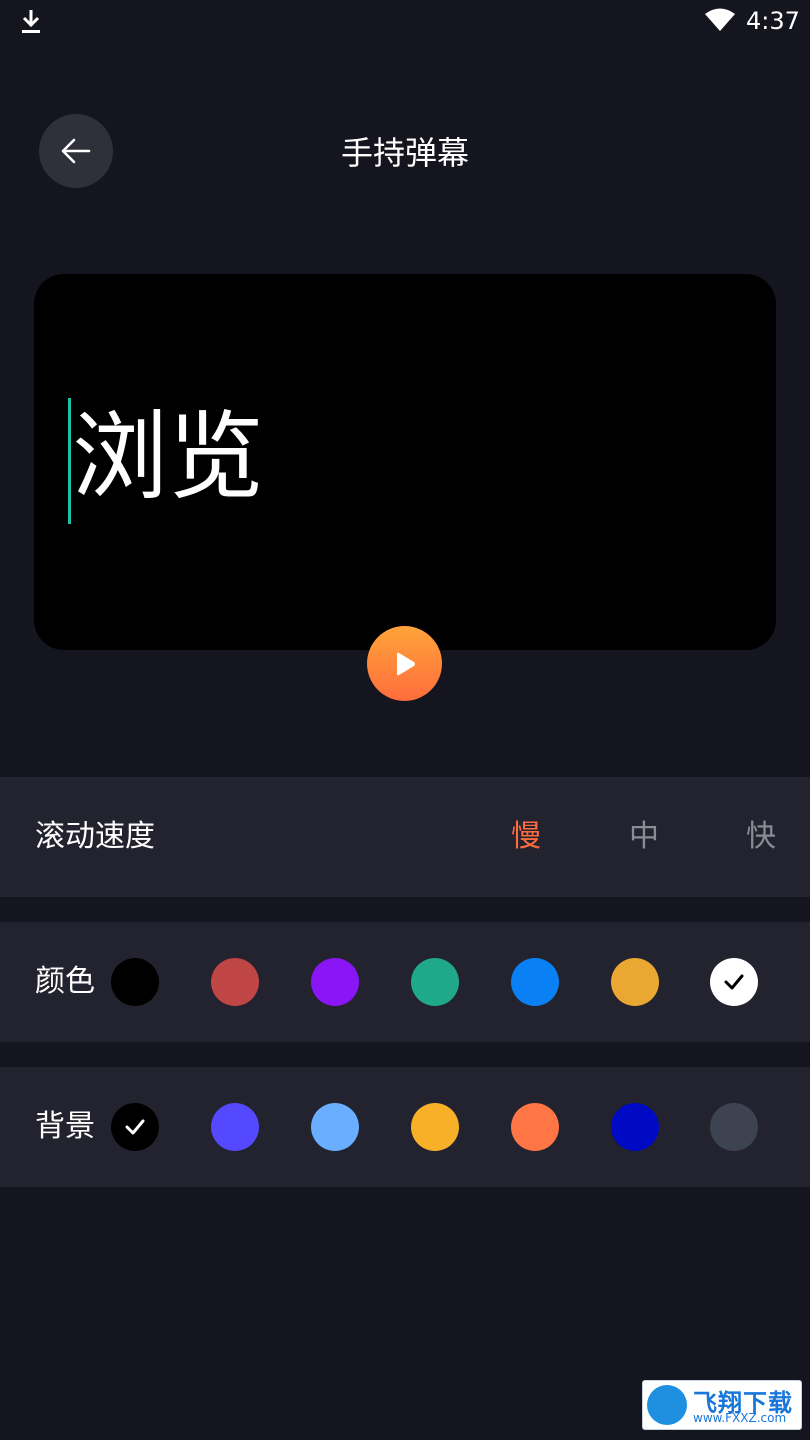 This screenshot has height=1440, width=810. Describe the element at coordinates (65, 981) in the screenshot. I see `text-color-label: 颜色` at that location.